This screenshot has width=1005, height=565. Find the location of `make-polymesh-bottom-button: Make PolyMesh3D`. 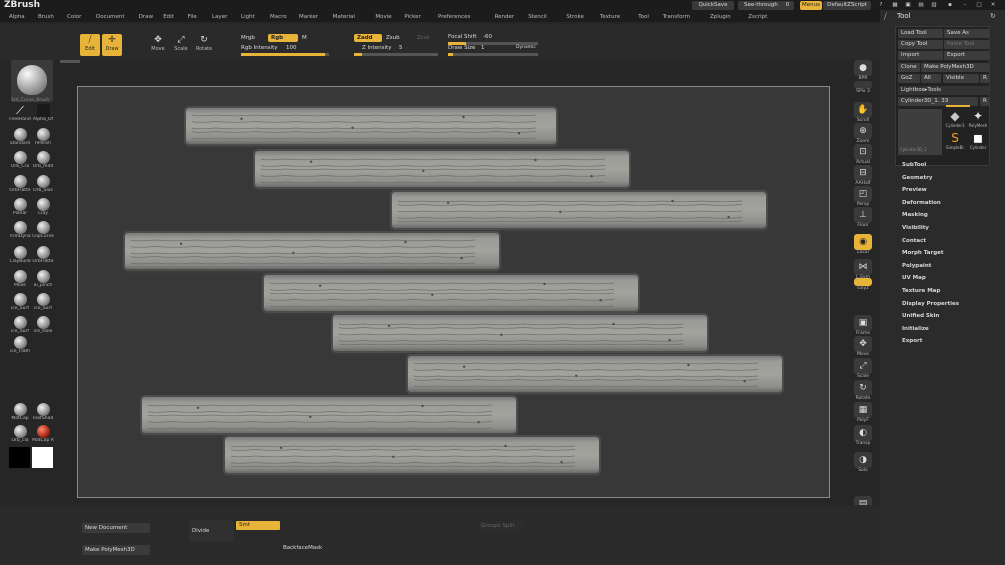

make-polymesh-bottom-button: Make PolyMesh3D is located at coordinates (116, 550).